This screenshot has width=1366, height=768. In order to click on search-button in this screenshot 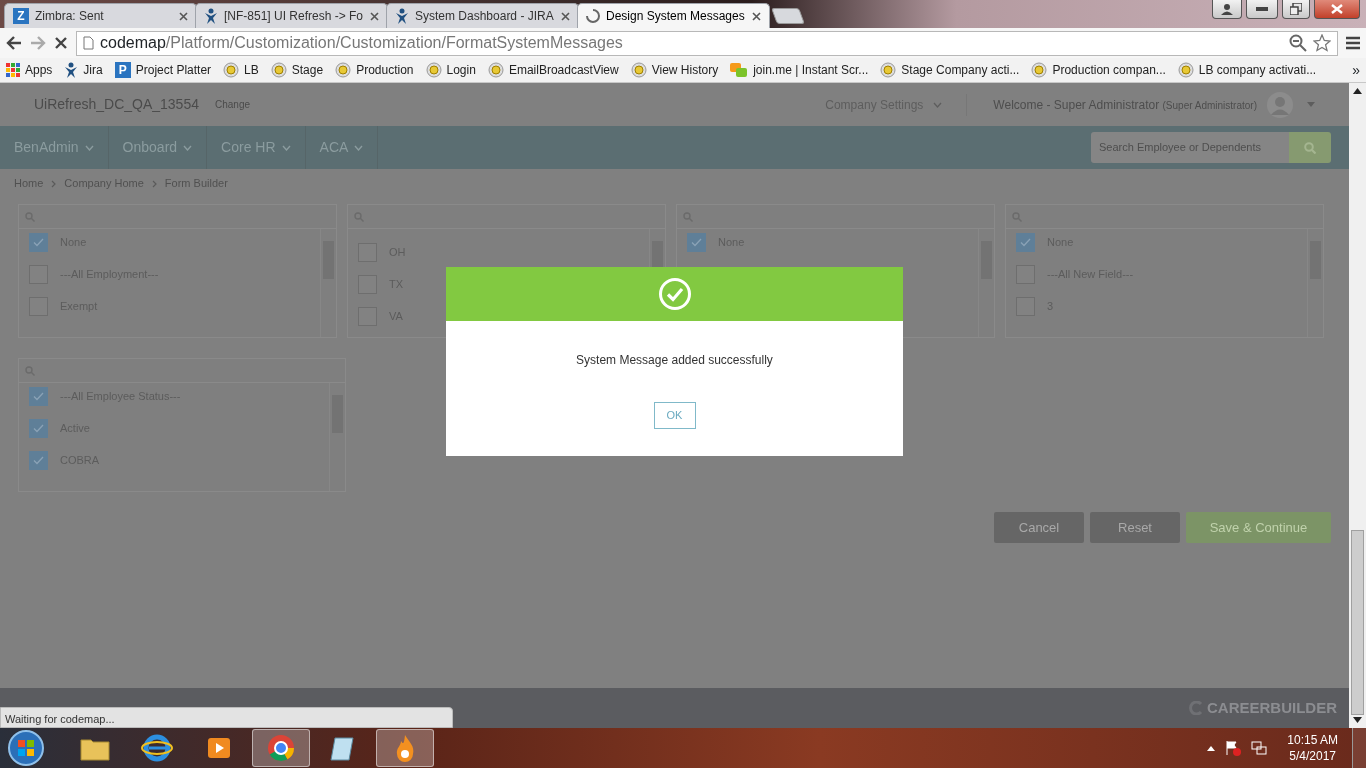, I will do `click(1310, 147)`.